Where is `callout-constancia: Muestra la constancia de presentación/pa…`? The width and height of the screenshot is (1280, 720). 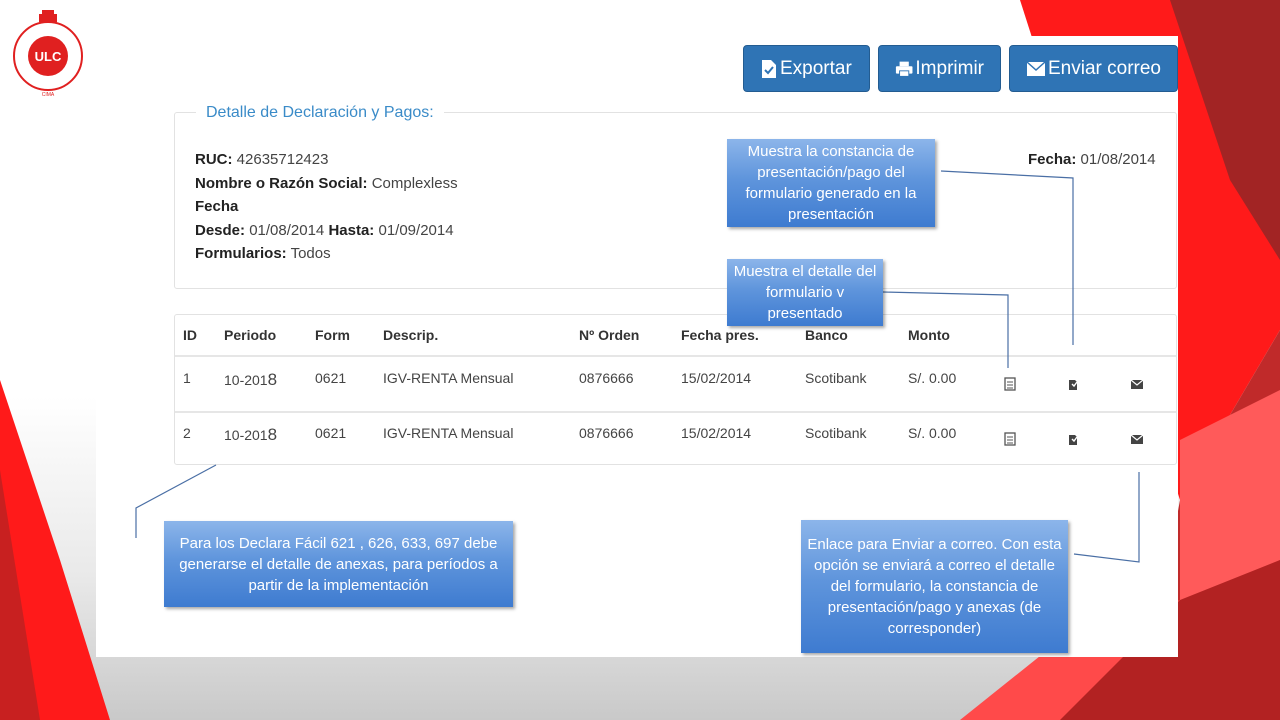
callout-constancia: Muestra la constancia de presentación/pa… is located at coordinates (831, 183).